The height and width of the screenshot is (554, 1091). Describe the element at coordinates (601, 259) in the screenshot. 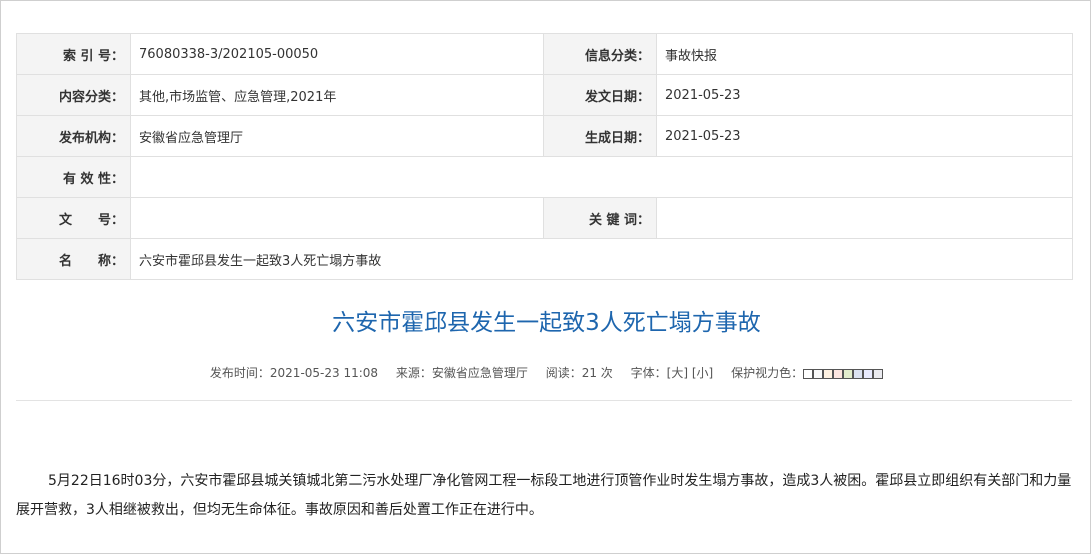

I see `name-value: 六安市霍邱县发生一起致3人死亡塌方事故` at that location.